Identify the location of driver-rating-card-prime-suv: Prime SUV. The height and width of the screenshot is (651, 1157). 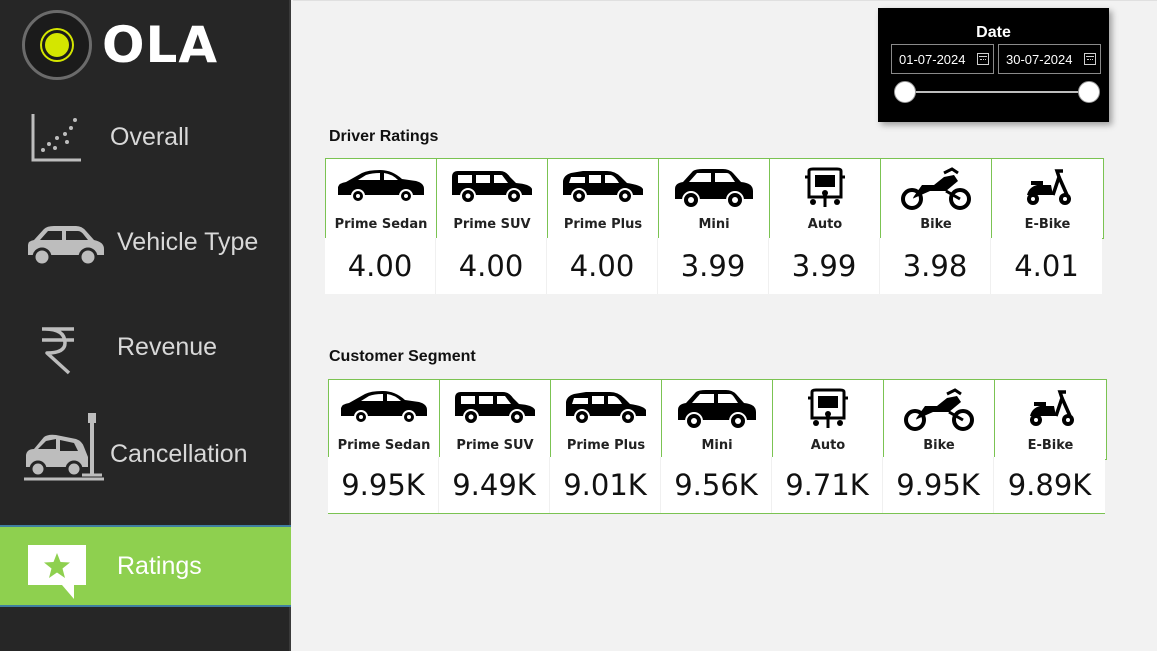
(492, 198).